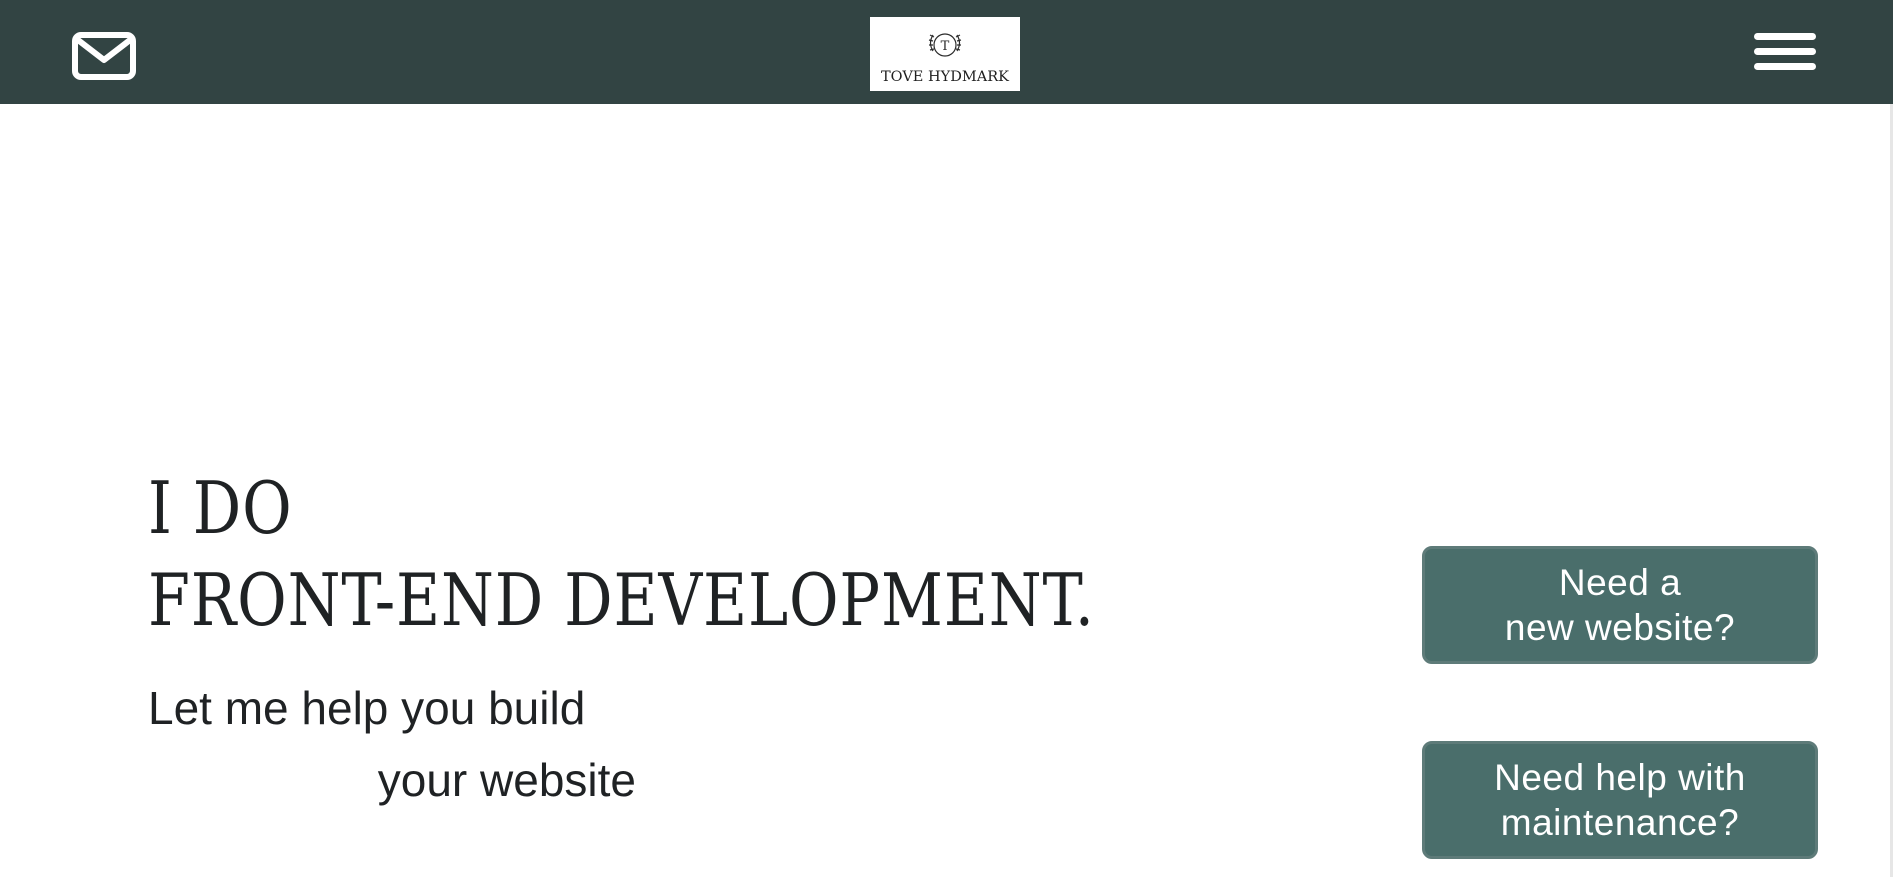 Image resolution: width=1893 pixels, height=877 pixels. Describe the element at coordinates (392, 744) in the screenshot. I see `hero-subline: Let me help you build your website` at that location.